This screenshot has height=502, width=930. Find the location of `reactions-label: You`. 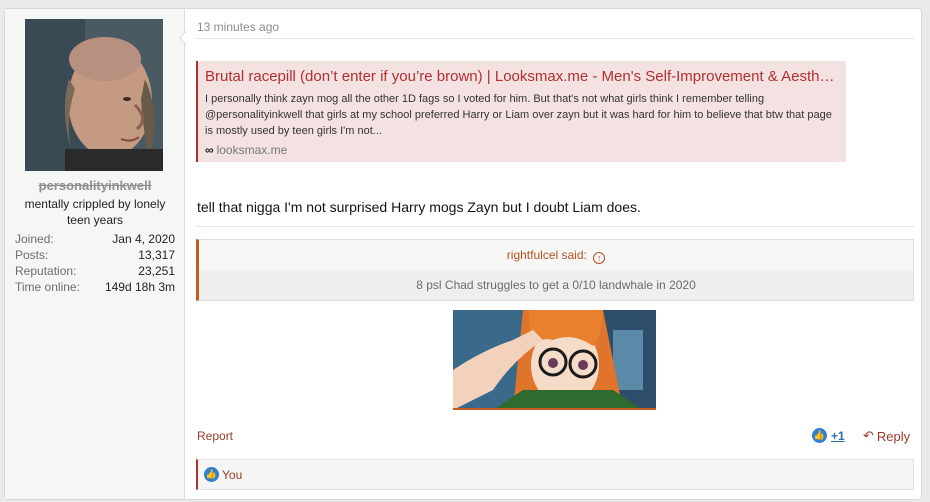

reactions-label: You is located at coordinates (232, 475).